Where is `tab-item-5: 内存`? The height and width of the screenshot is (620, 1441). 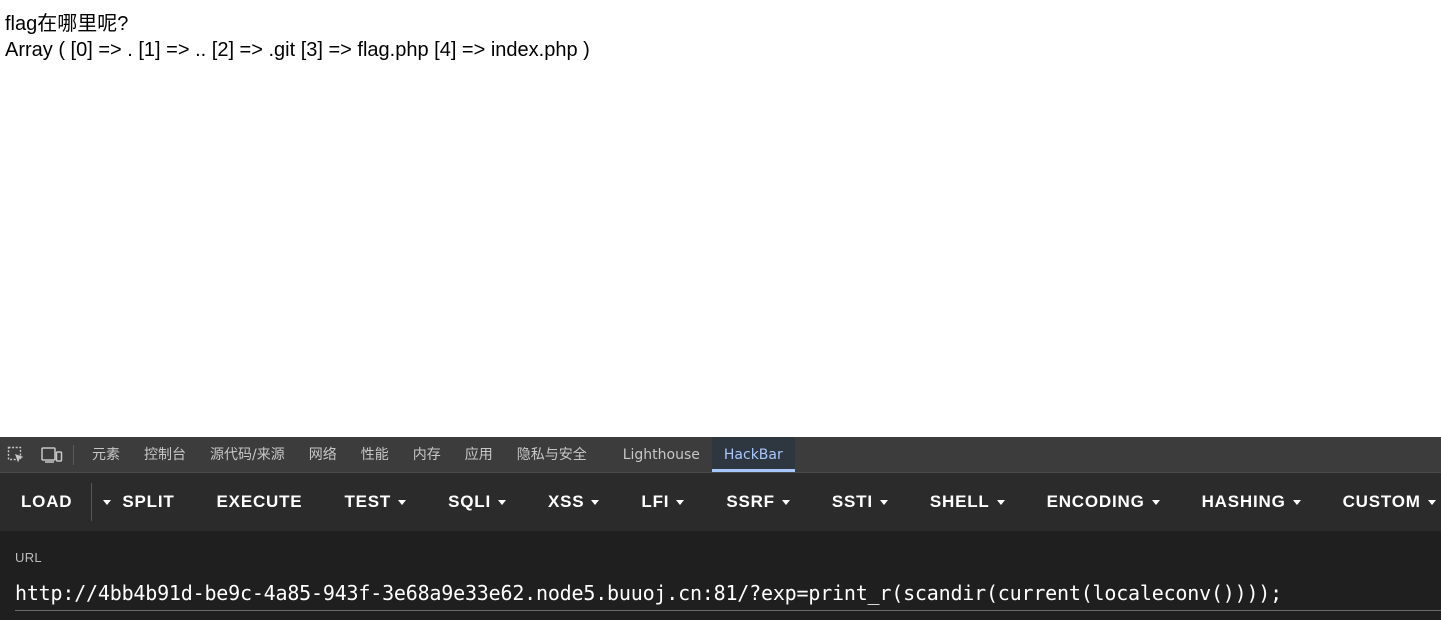
tab-item-5: 内存 is located at coordinates (427, 454).